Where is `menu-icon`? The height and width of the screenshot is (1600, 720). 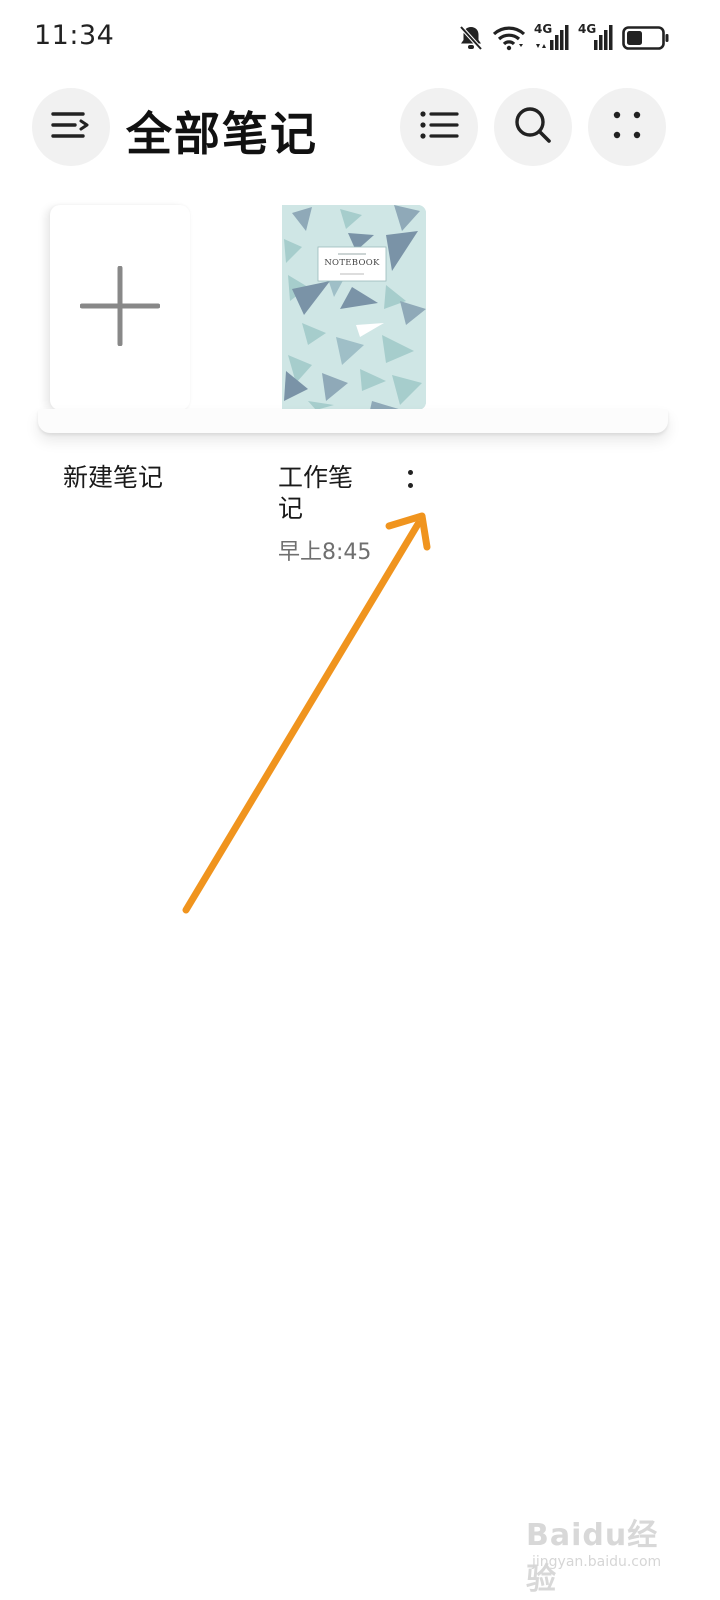 menu-icon is located at coordinates (71, 127).